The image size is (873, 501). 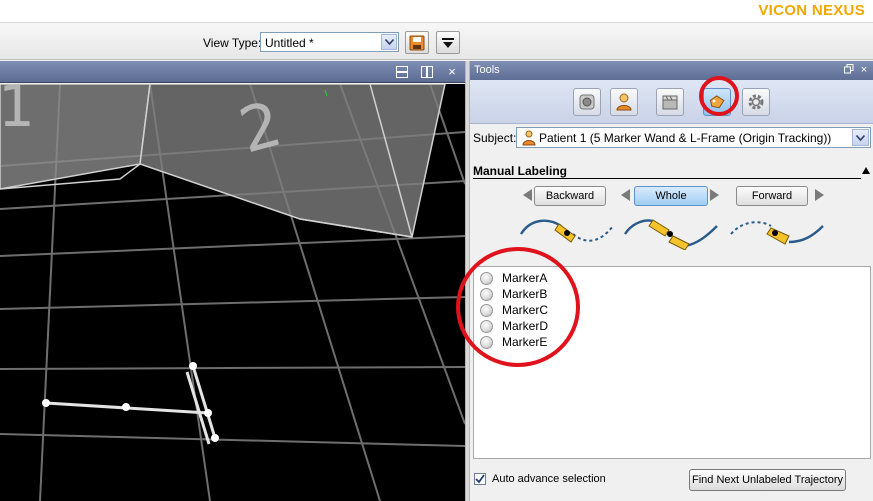 I want to click on auto-advance-row: Auto advance selection, so click(x=540, y=479).